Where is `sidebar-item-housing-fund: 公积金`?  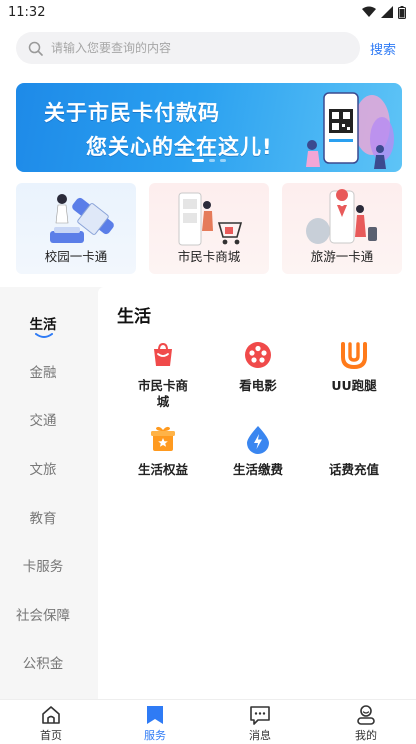 sidebar-item-housing-fund: 公积金 is located at coordinates (43, 662).